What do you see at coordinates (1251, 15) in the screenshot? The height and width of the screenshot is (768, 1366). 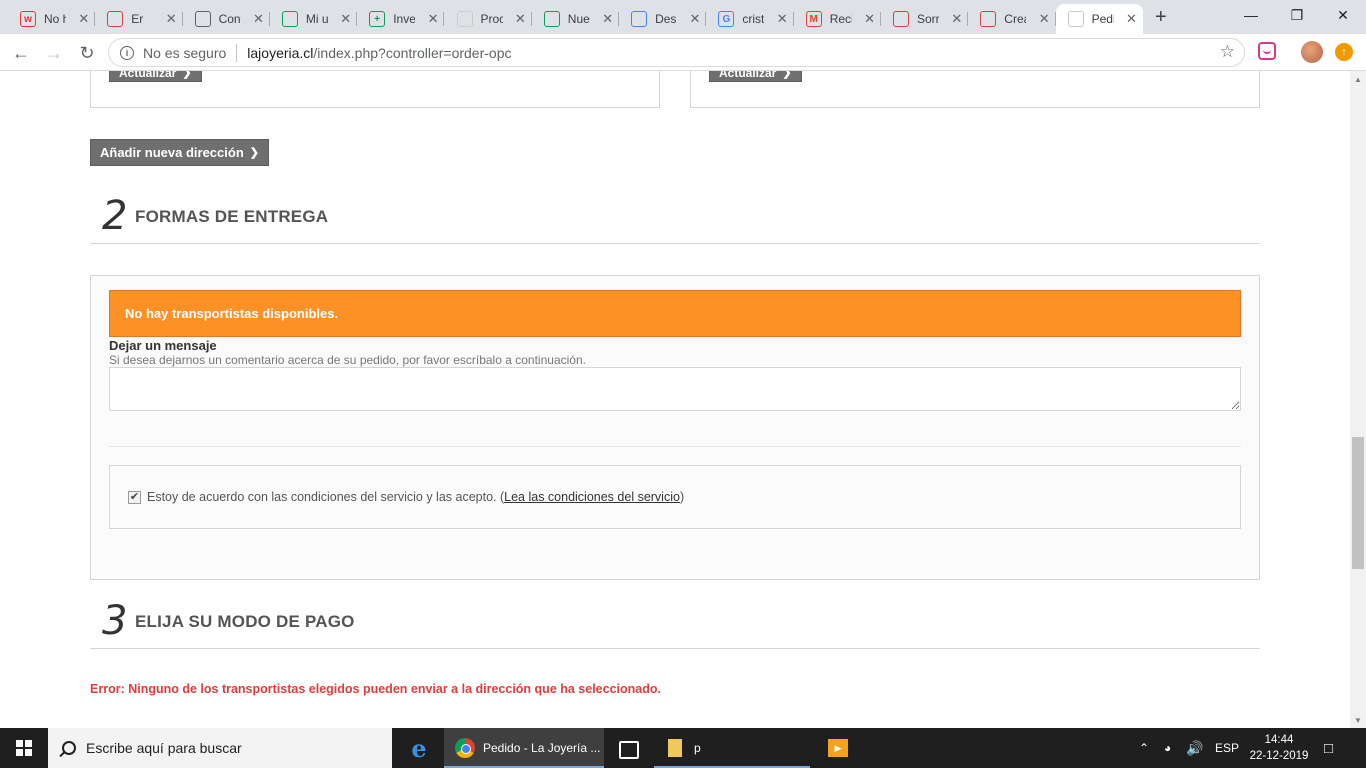 I see `minimize-icon: —` at bounding box center [1251, 15].